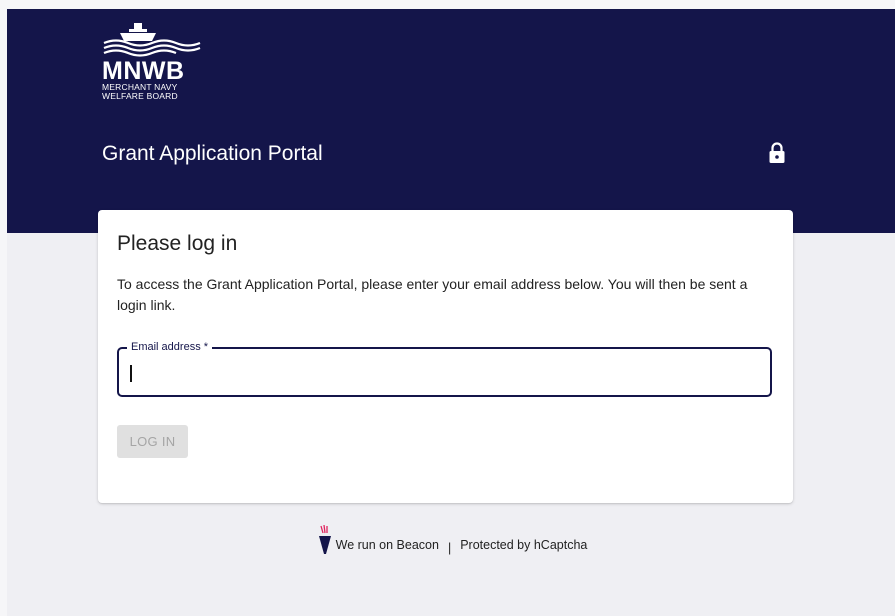  I want to click on beacon-torch-icon, so click(324, 539).